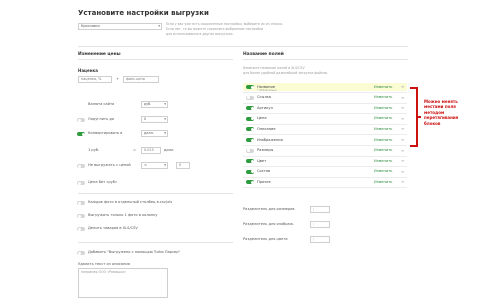 This screenshot has width=480, height=304. What do you see at coordinates (269, 209) in the screenshot?
I see `sep-sizes-label: Разделитель для размеров` at bounding box center [269, 209].